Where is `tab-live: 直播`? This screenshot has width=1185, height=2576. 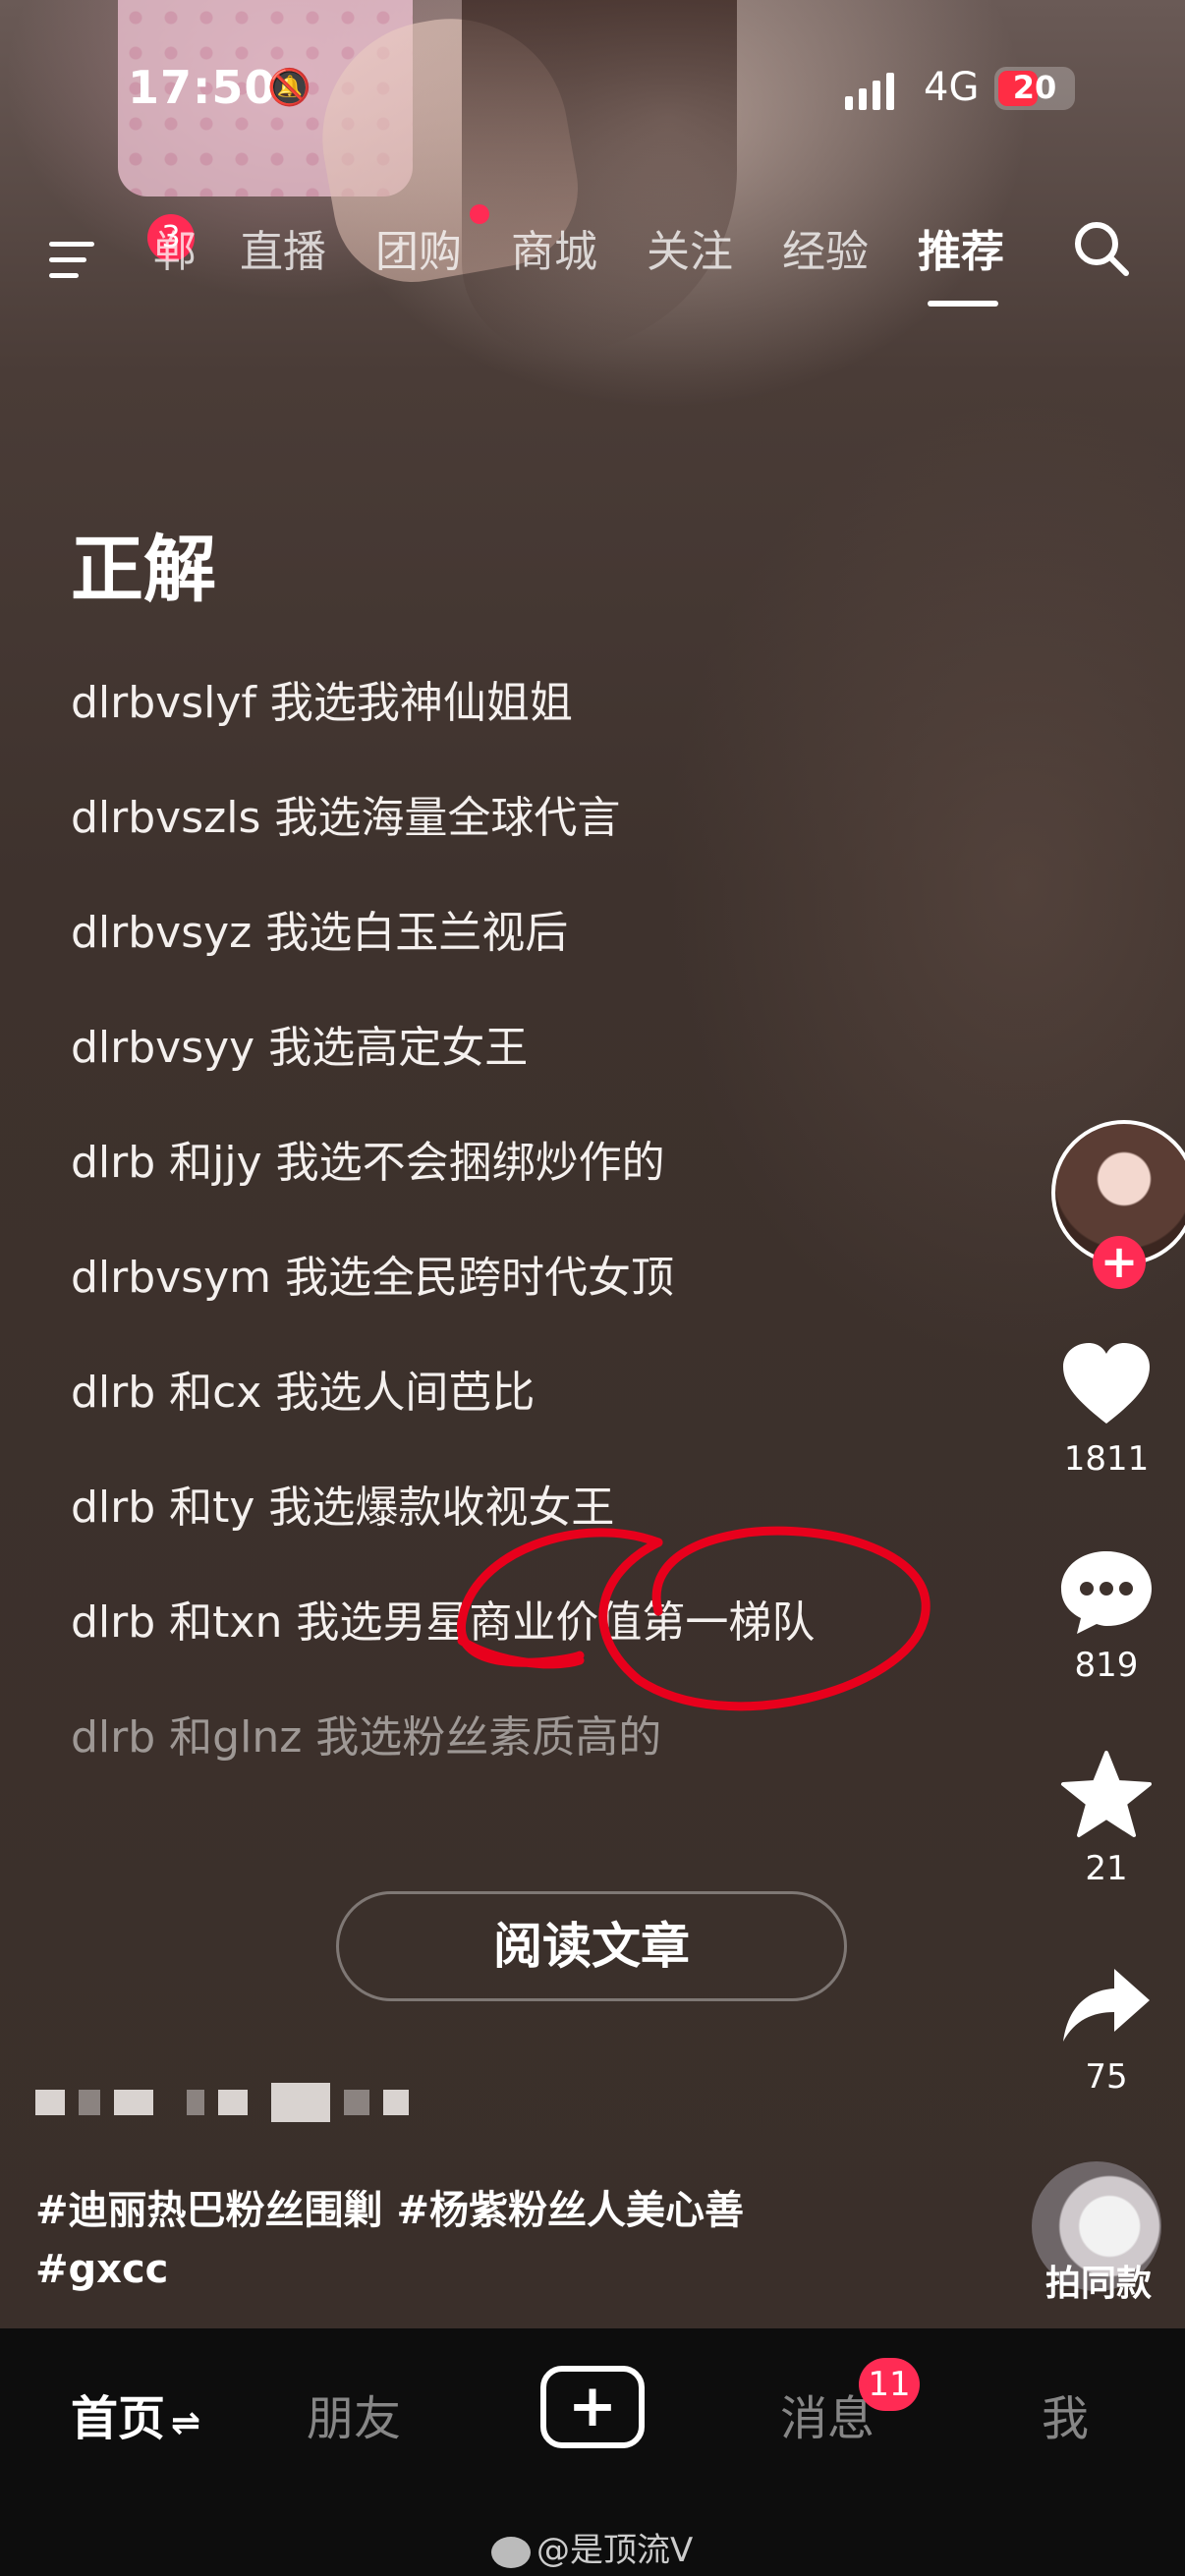 tab-live: 直播 is located at coordinates (283, 247).